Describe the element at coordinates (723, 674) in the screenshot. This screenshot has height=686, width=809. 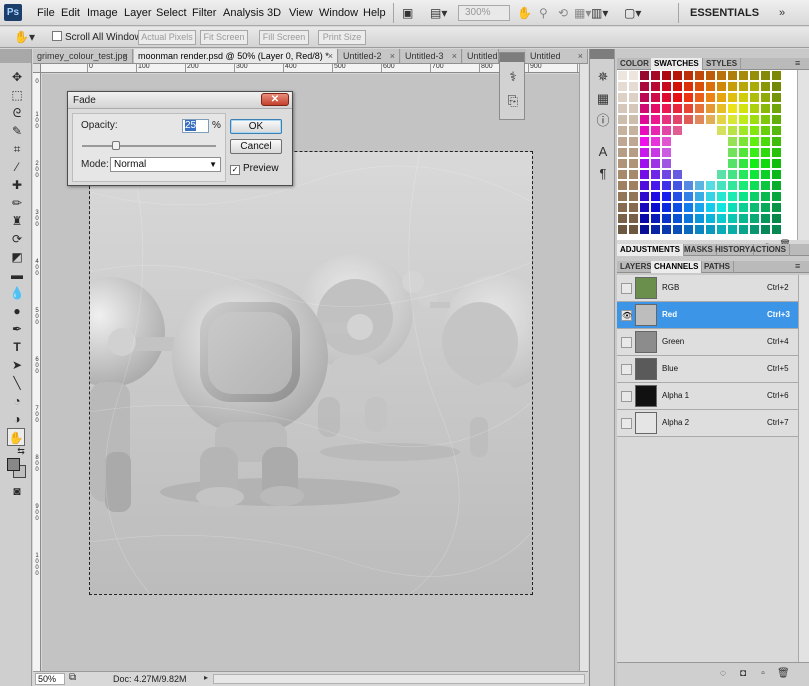
I see `load-channel-selection-icon: ◌` at that location.